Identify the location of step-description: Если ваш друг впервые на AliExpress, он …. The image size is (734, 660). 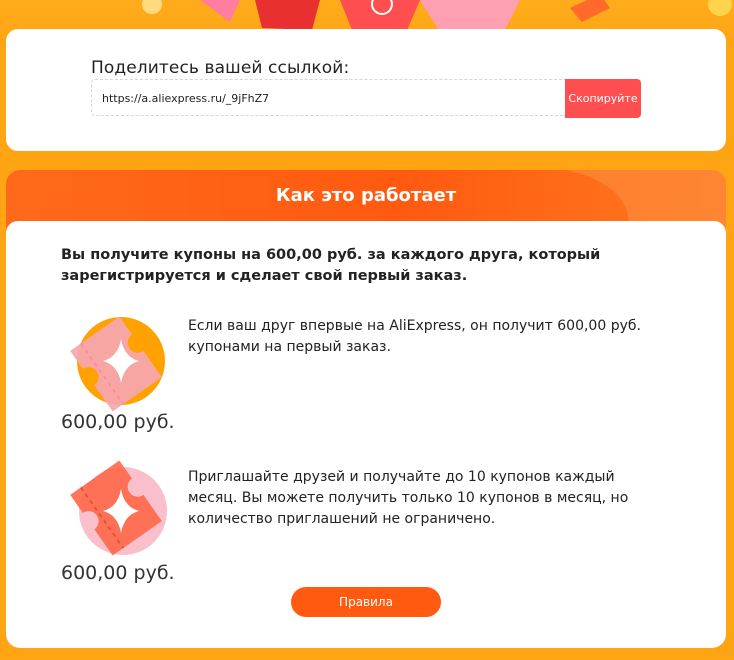
(414, 336).